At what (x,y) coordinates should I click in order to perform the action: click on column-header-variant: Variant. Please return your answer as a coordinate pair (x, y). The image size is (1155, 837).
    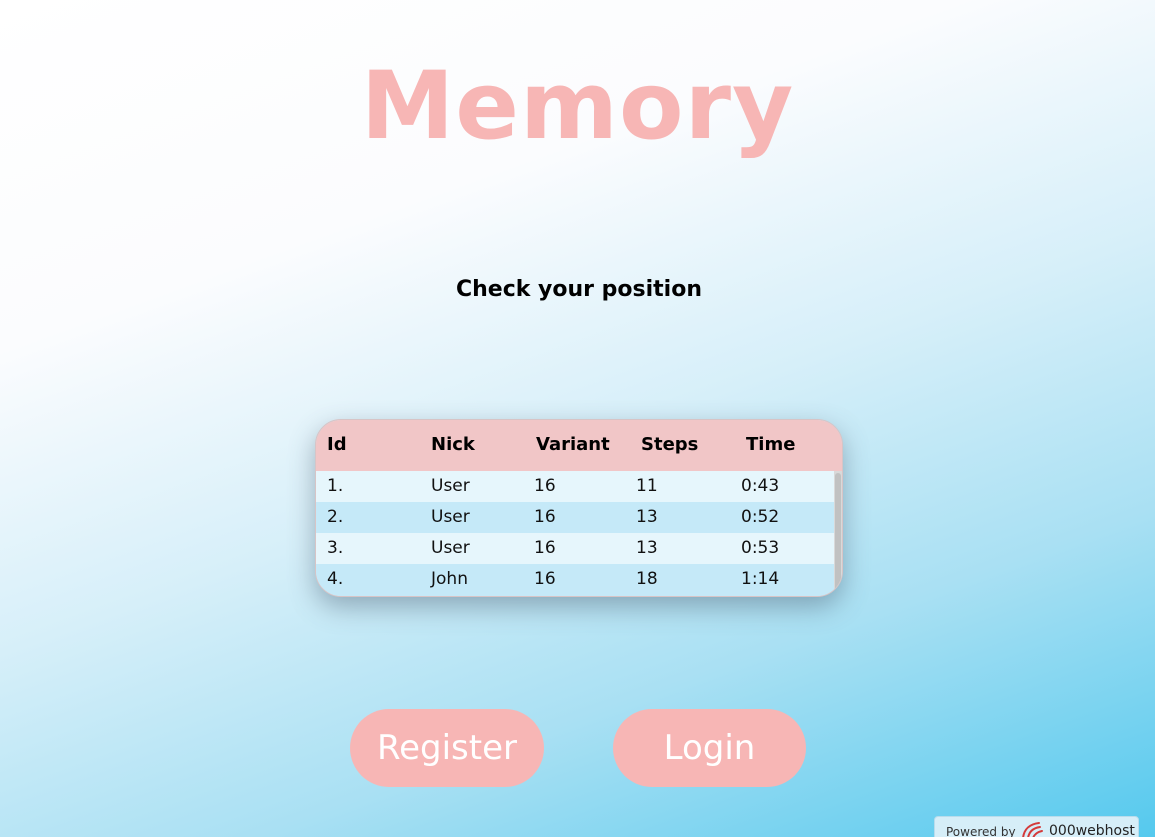
    Looking at the image, I should click on (573, 444).